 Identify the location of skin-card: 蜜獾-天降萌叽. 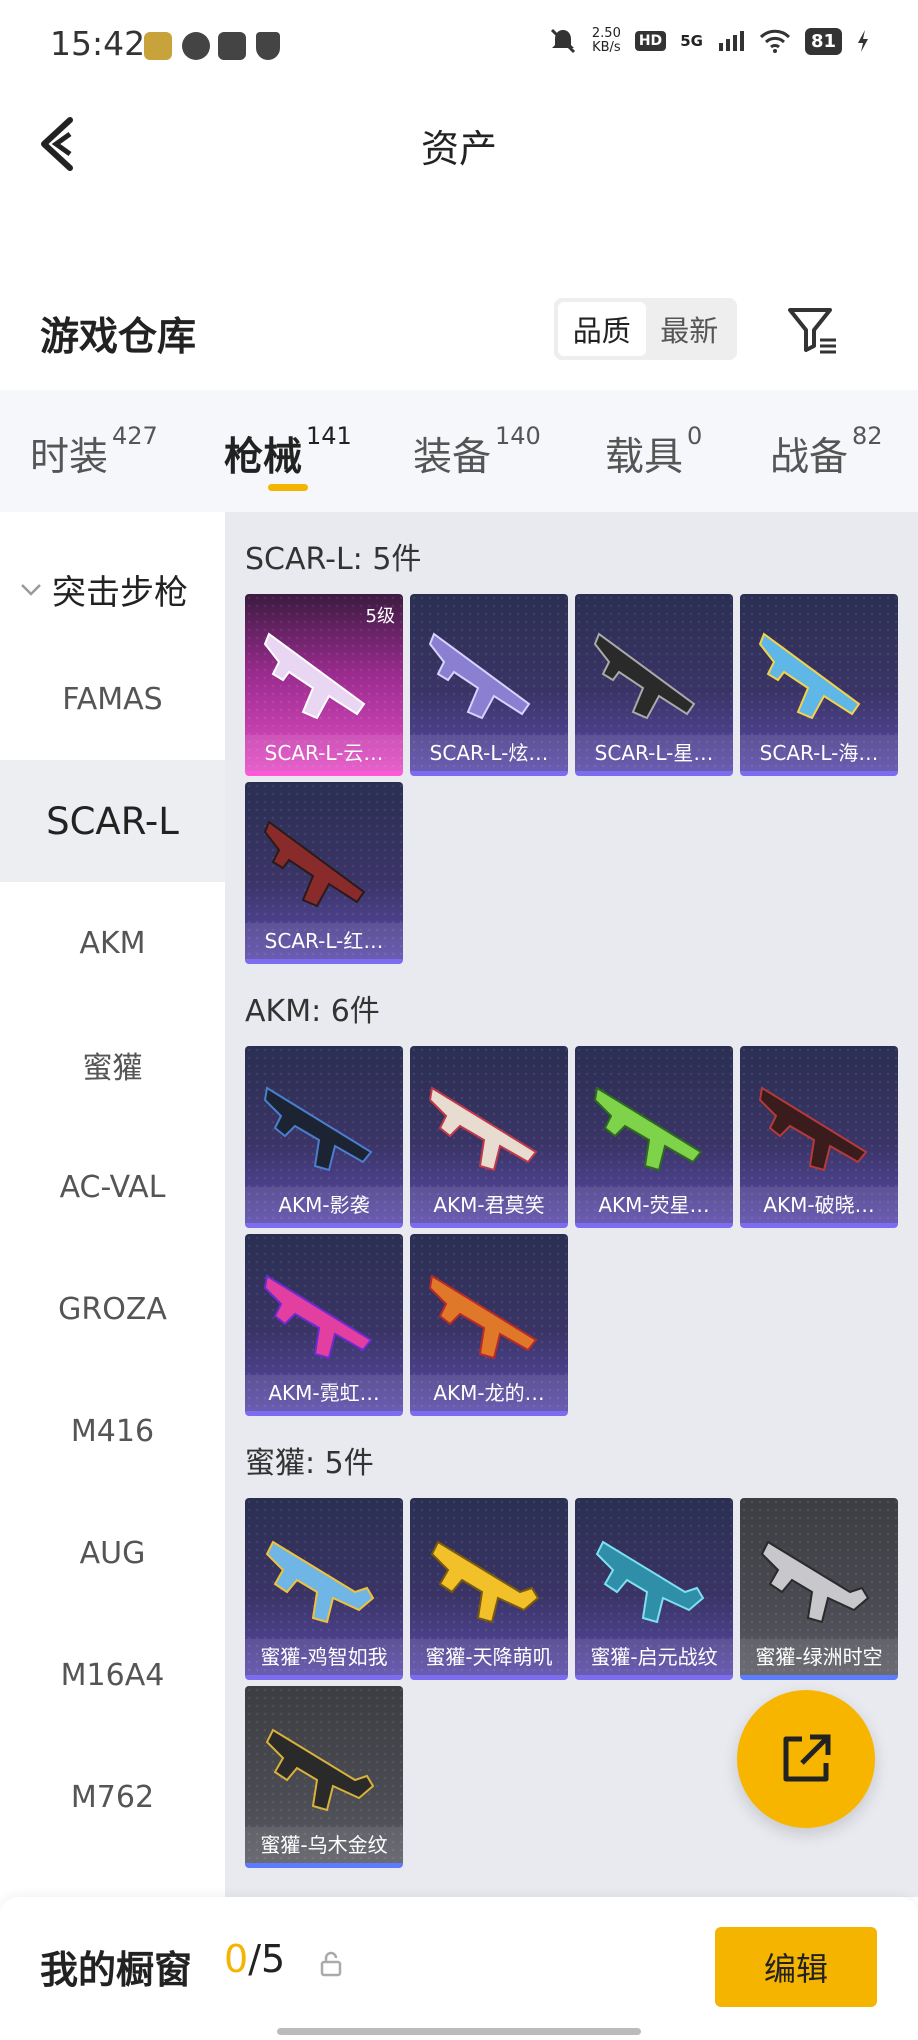
(489, 1589).